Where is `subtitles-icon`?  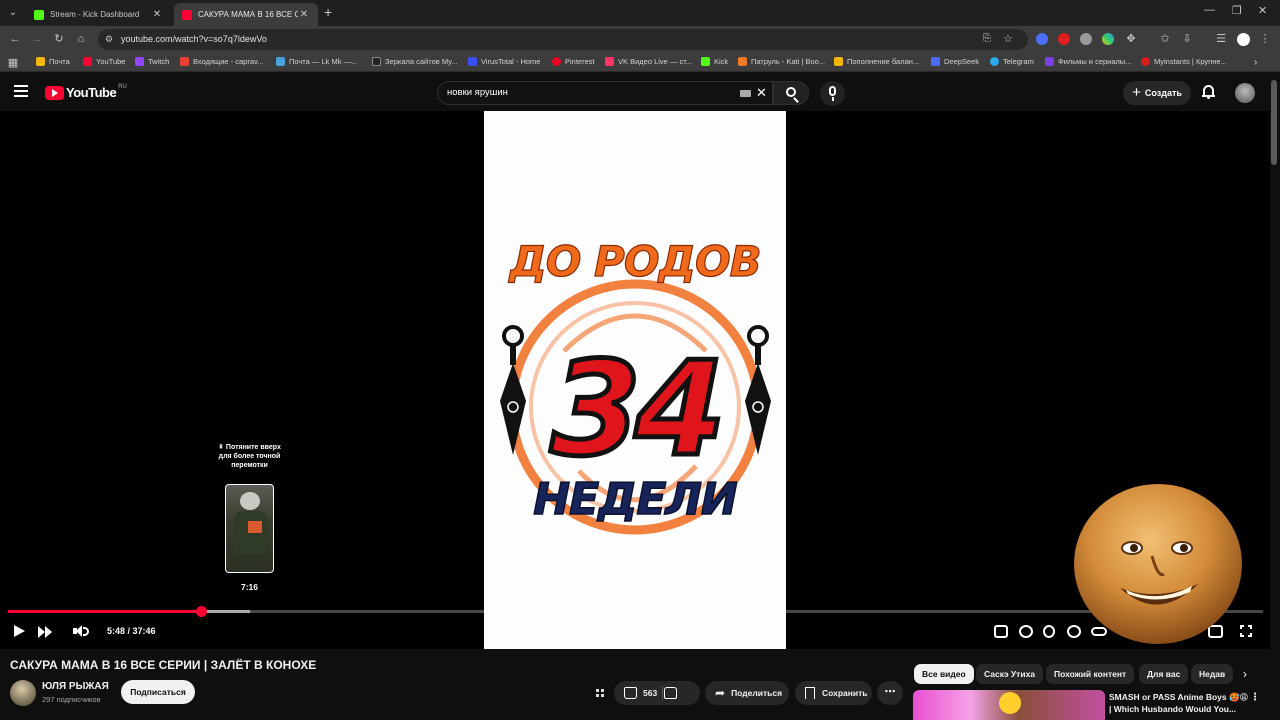
subtitles-icon is located at coordinates (1049, 631).